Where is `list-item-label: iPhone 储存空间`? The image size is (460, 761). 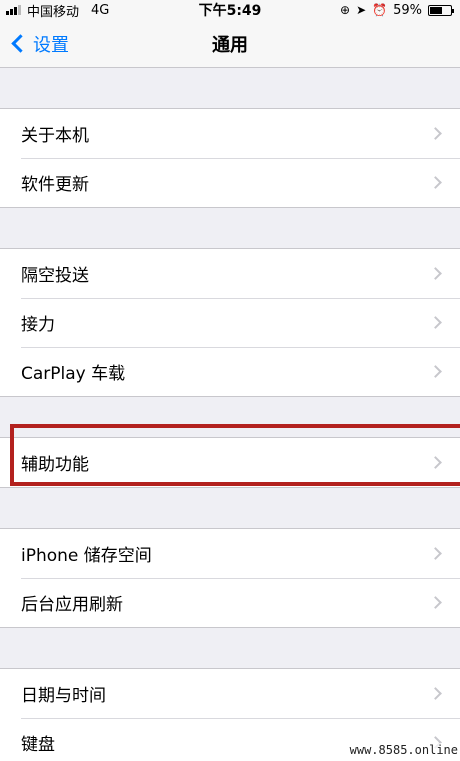
list-item-label: iPhone 储存空间 is located at coordinates (86, 556).